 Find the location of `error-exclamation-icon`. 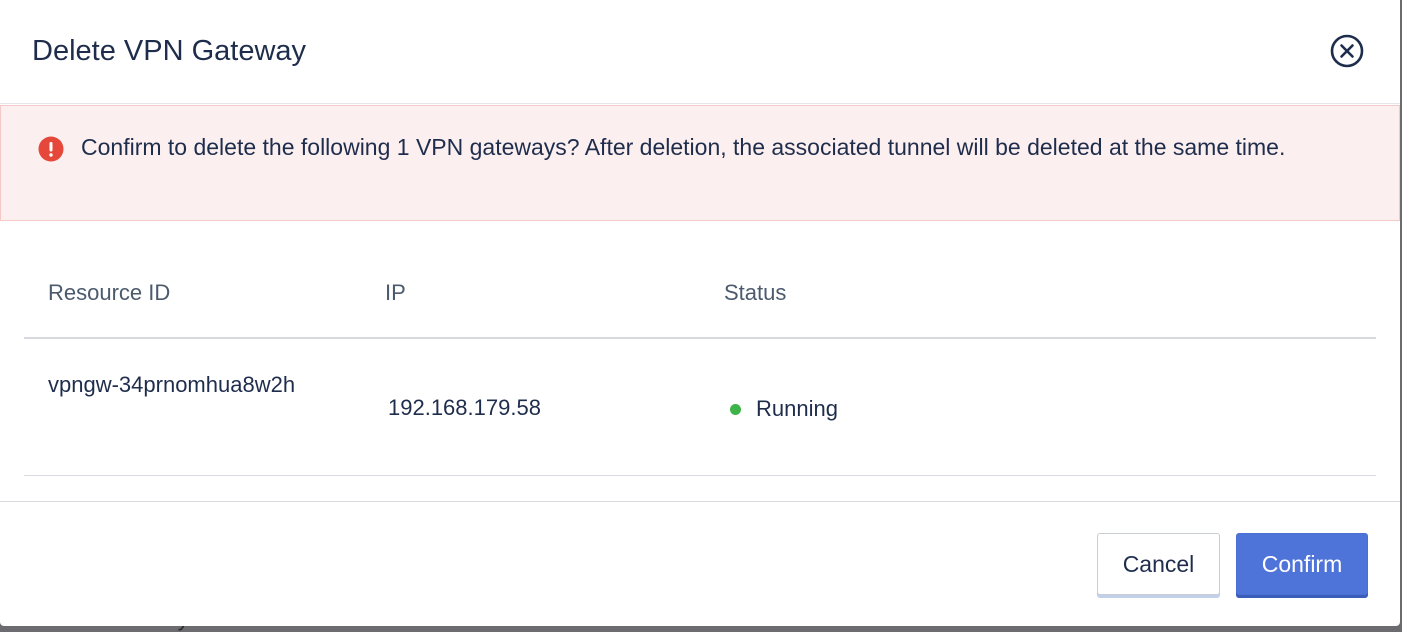

error-exclamation-icon is located at coordinates (51, 149).